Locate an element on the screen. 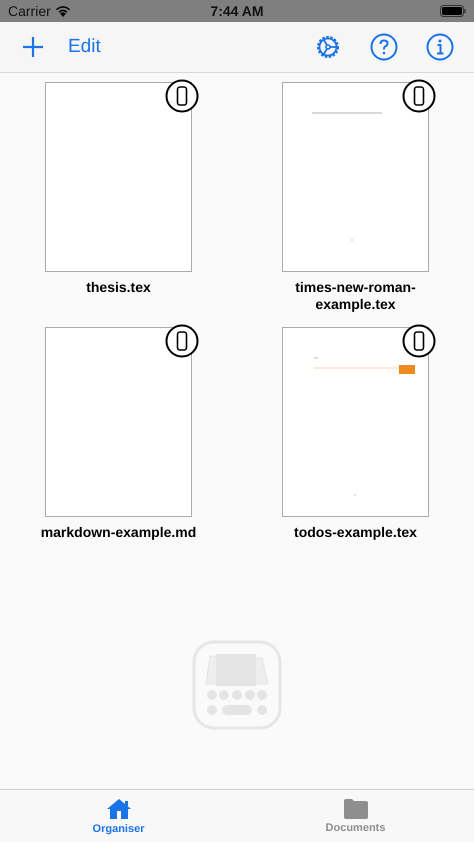 Image resolution: width=474 pixels, height=842 pixels. info-icon is located at coordinates (440, 47).